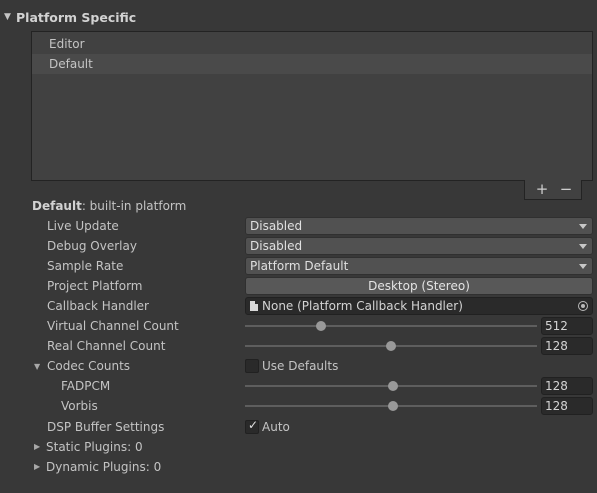 The width and height of the screenshot is (597, 493). Describe the element at coordinates (419, 226) in the screenshot. I see `live-update-dropdown: Disabled` at that location.